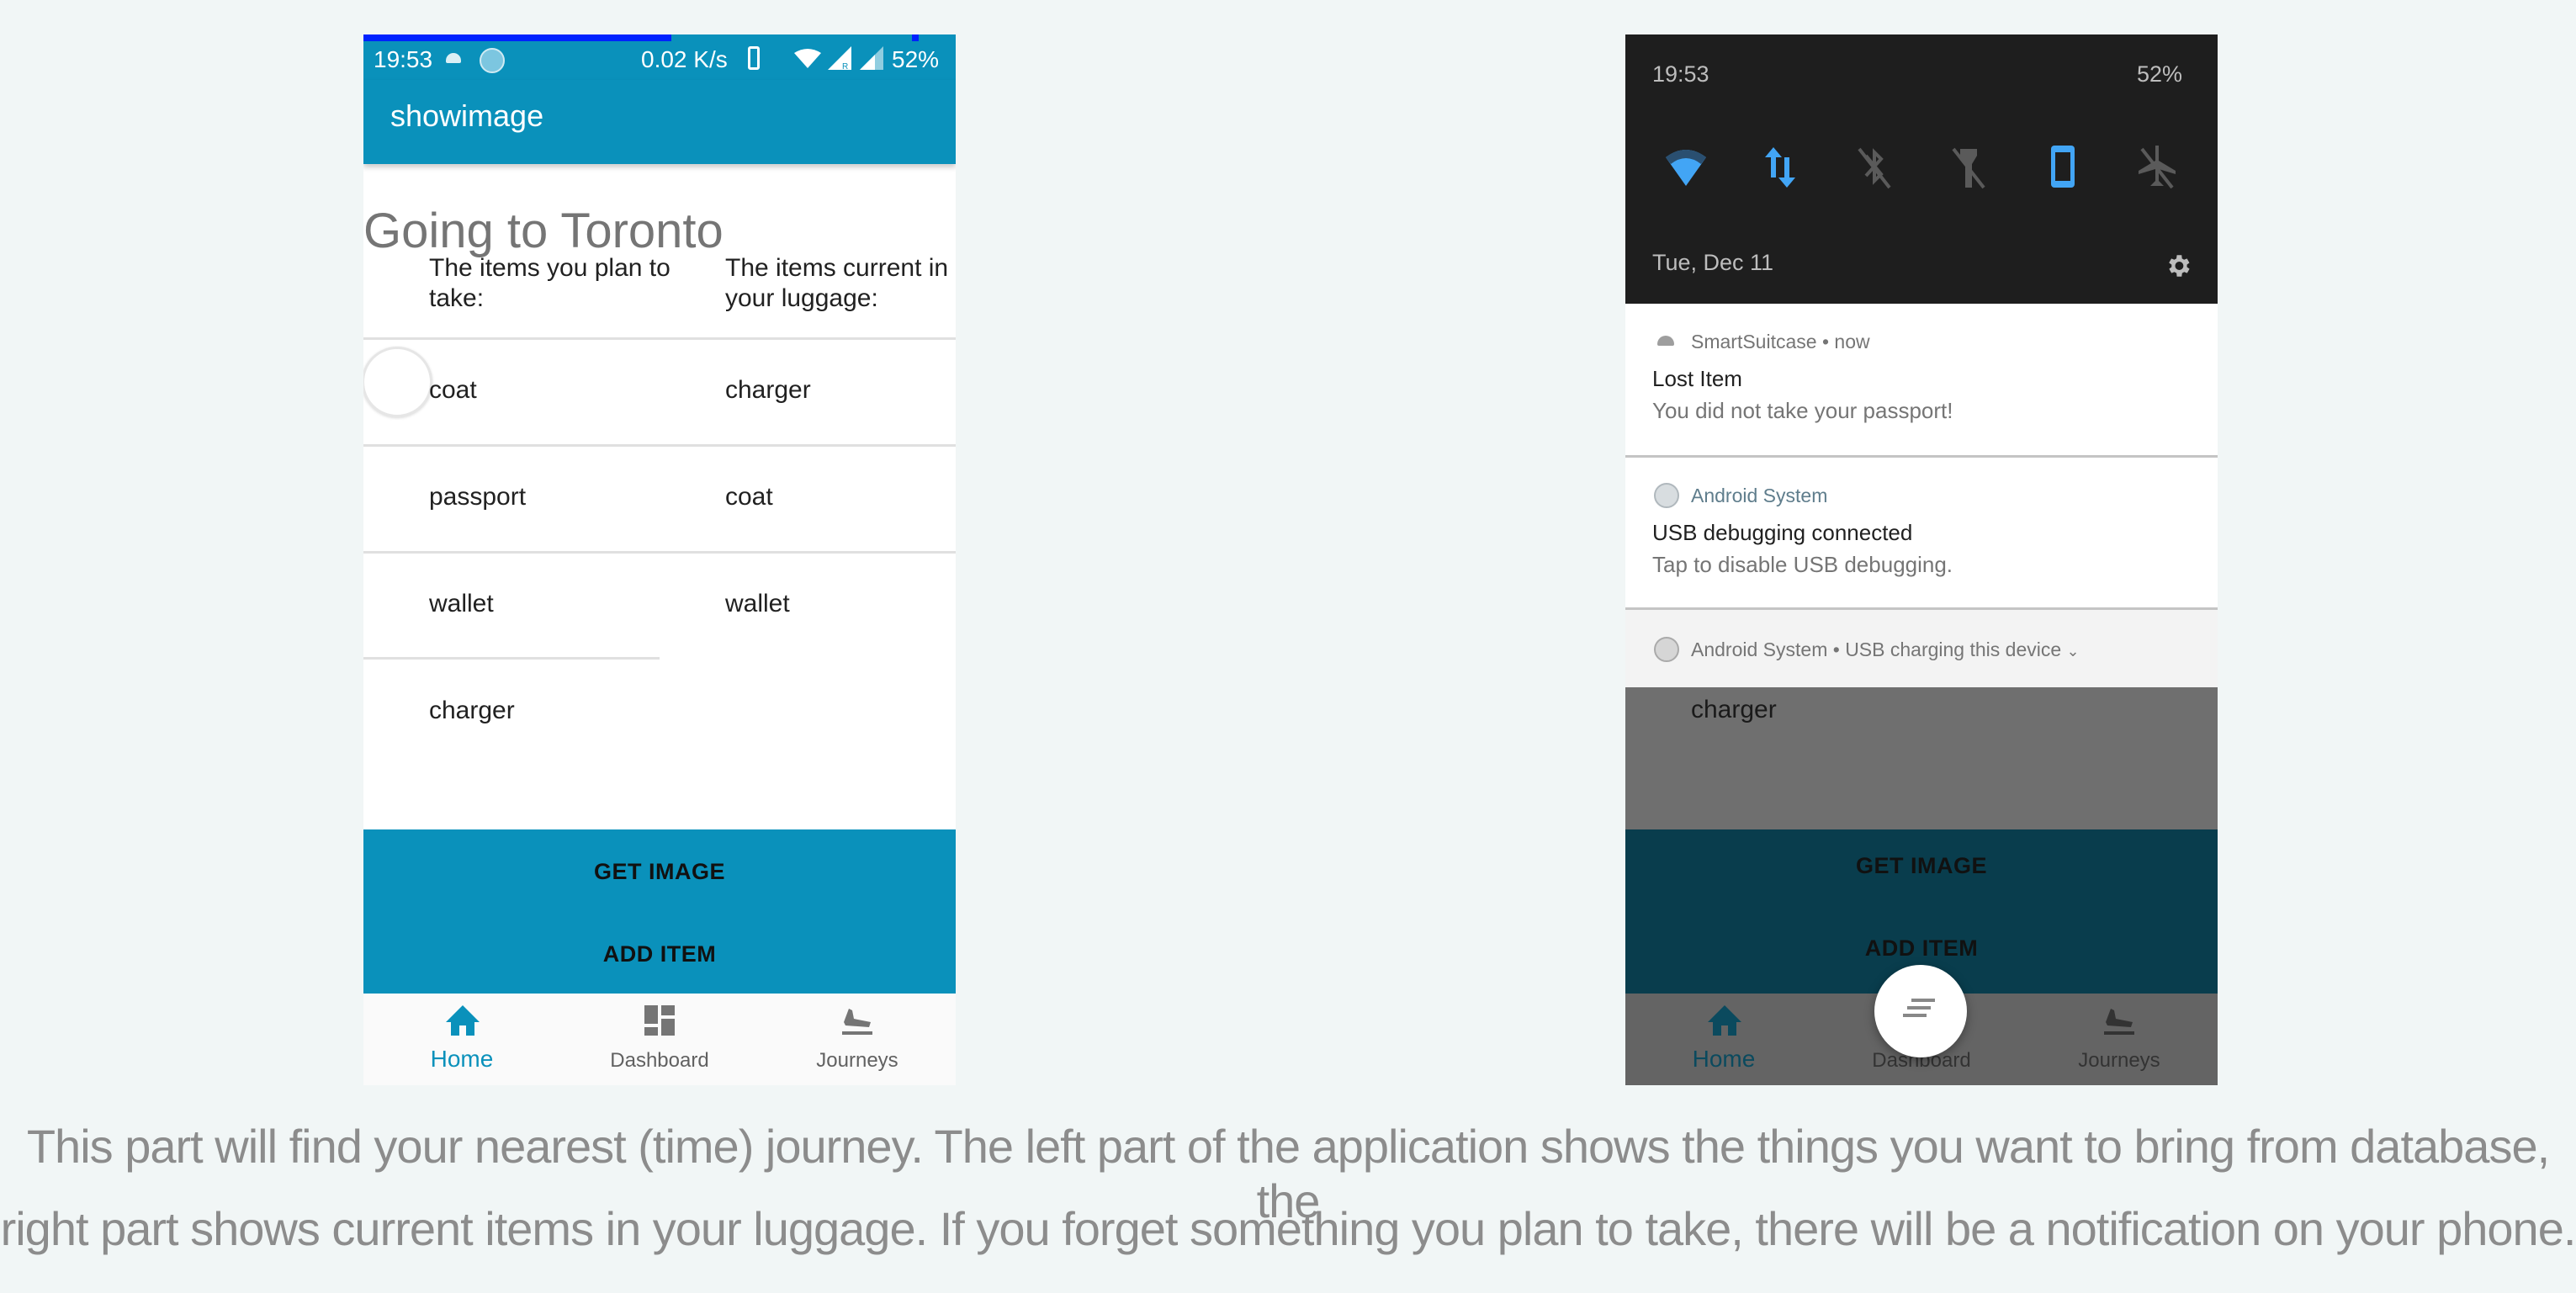 This screenshot has width=2576, height=1293. Describe the element at coordinates (1944, 649) in the screenshot. I see `notification-text: • USB charging this device` at that location.